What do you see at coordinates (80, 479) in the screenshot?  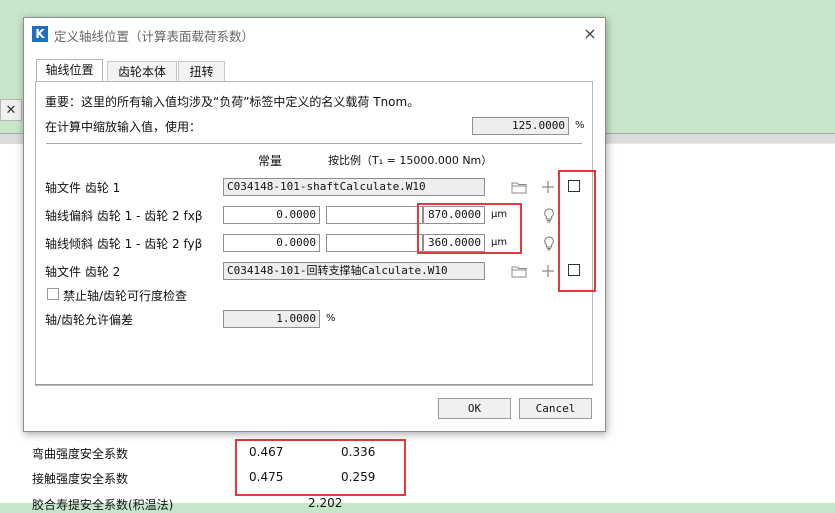 I see `result-label-contact: 接触强度安全系数` at bounding box center [80, 479].